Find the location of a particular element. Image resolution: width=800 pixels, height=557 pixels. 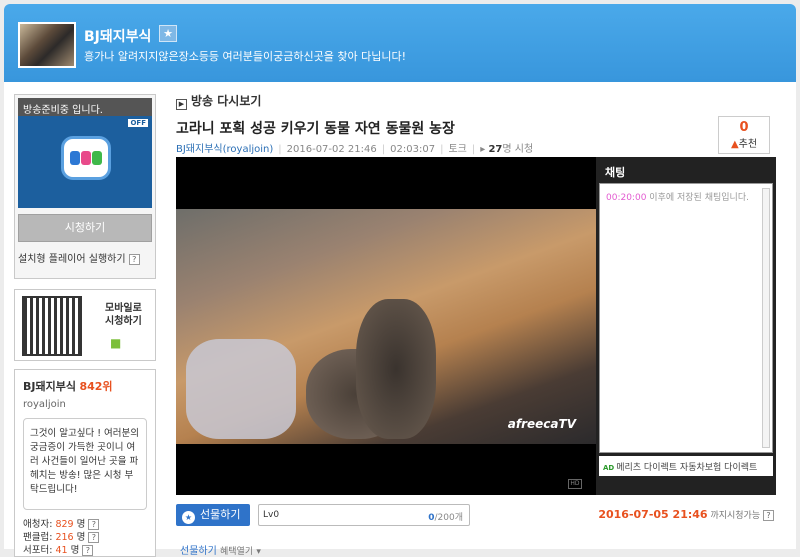

fanclub-count: 216 is located at coordinates (64, 537).